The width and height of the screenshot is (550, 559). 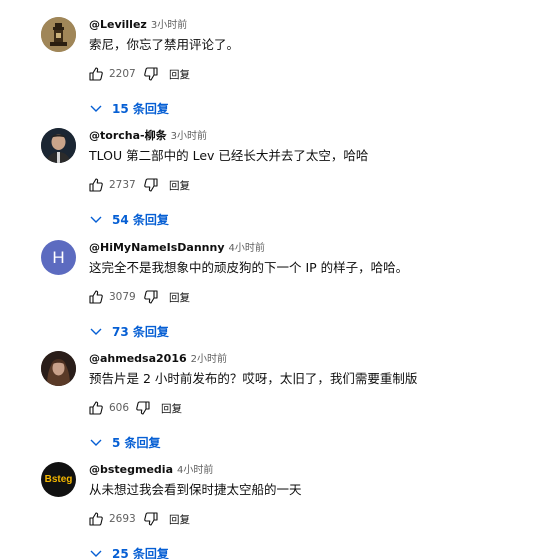 I want to click on author-name: @bstegmedia, so click(x=131, y=469).